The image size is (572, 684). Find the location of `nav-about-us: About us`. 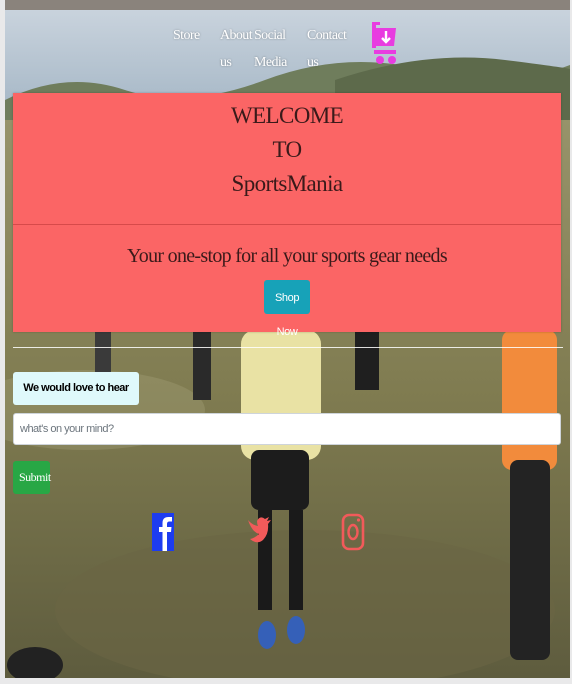

nav-about-us: About us is located at coordinates (236, 49).